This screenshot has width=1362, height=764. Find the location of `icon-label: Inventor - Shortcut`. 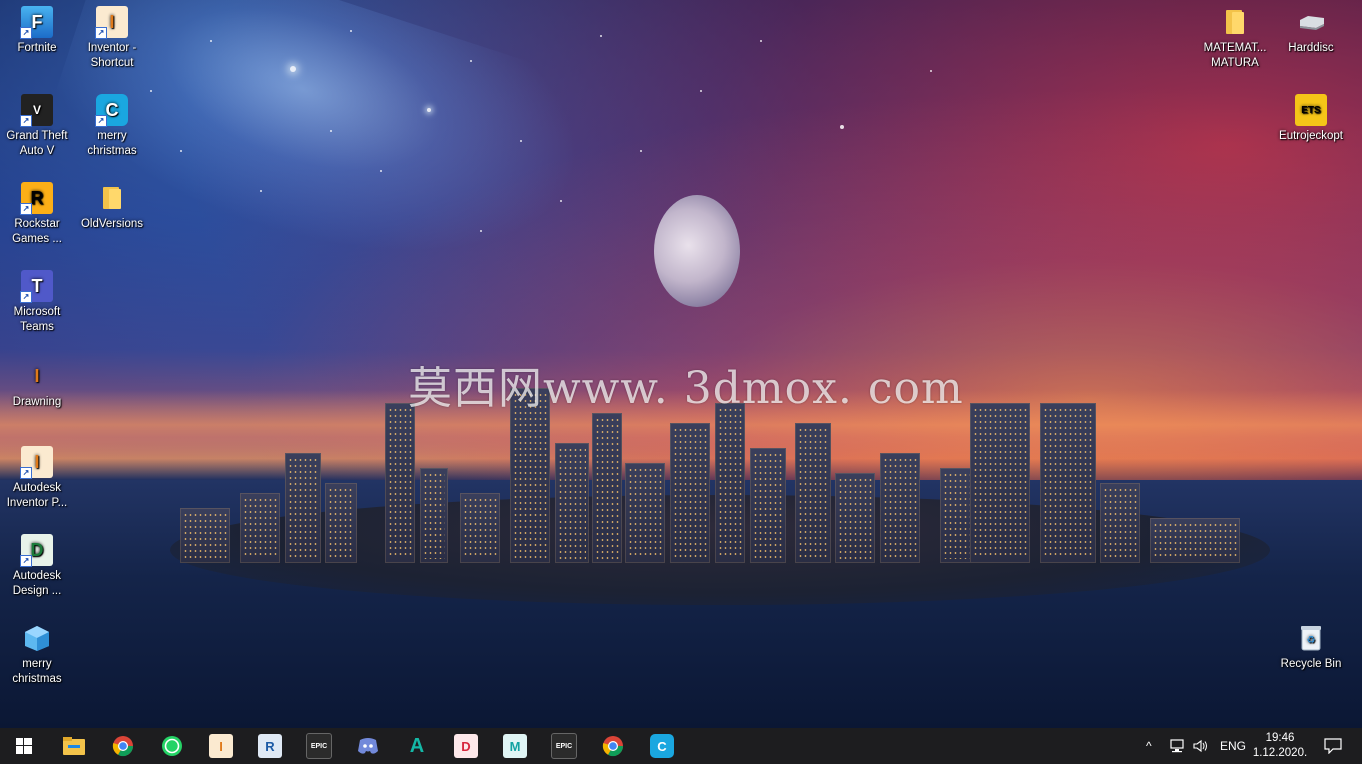

icon-label: Inventor - Shortcut is located at coordinates (112, 55).